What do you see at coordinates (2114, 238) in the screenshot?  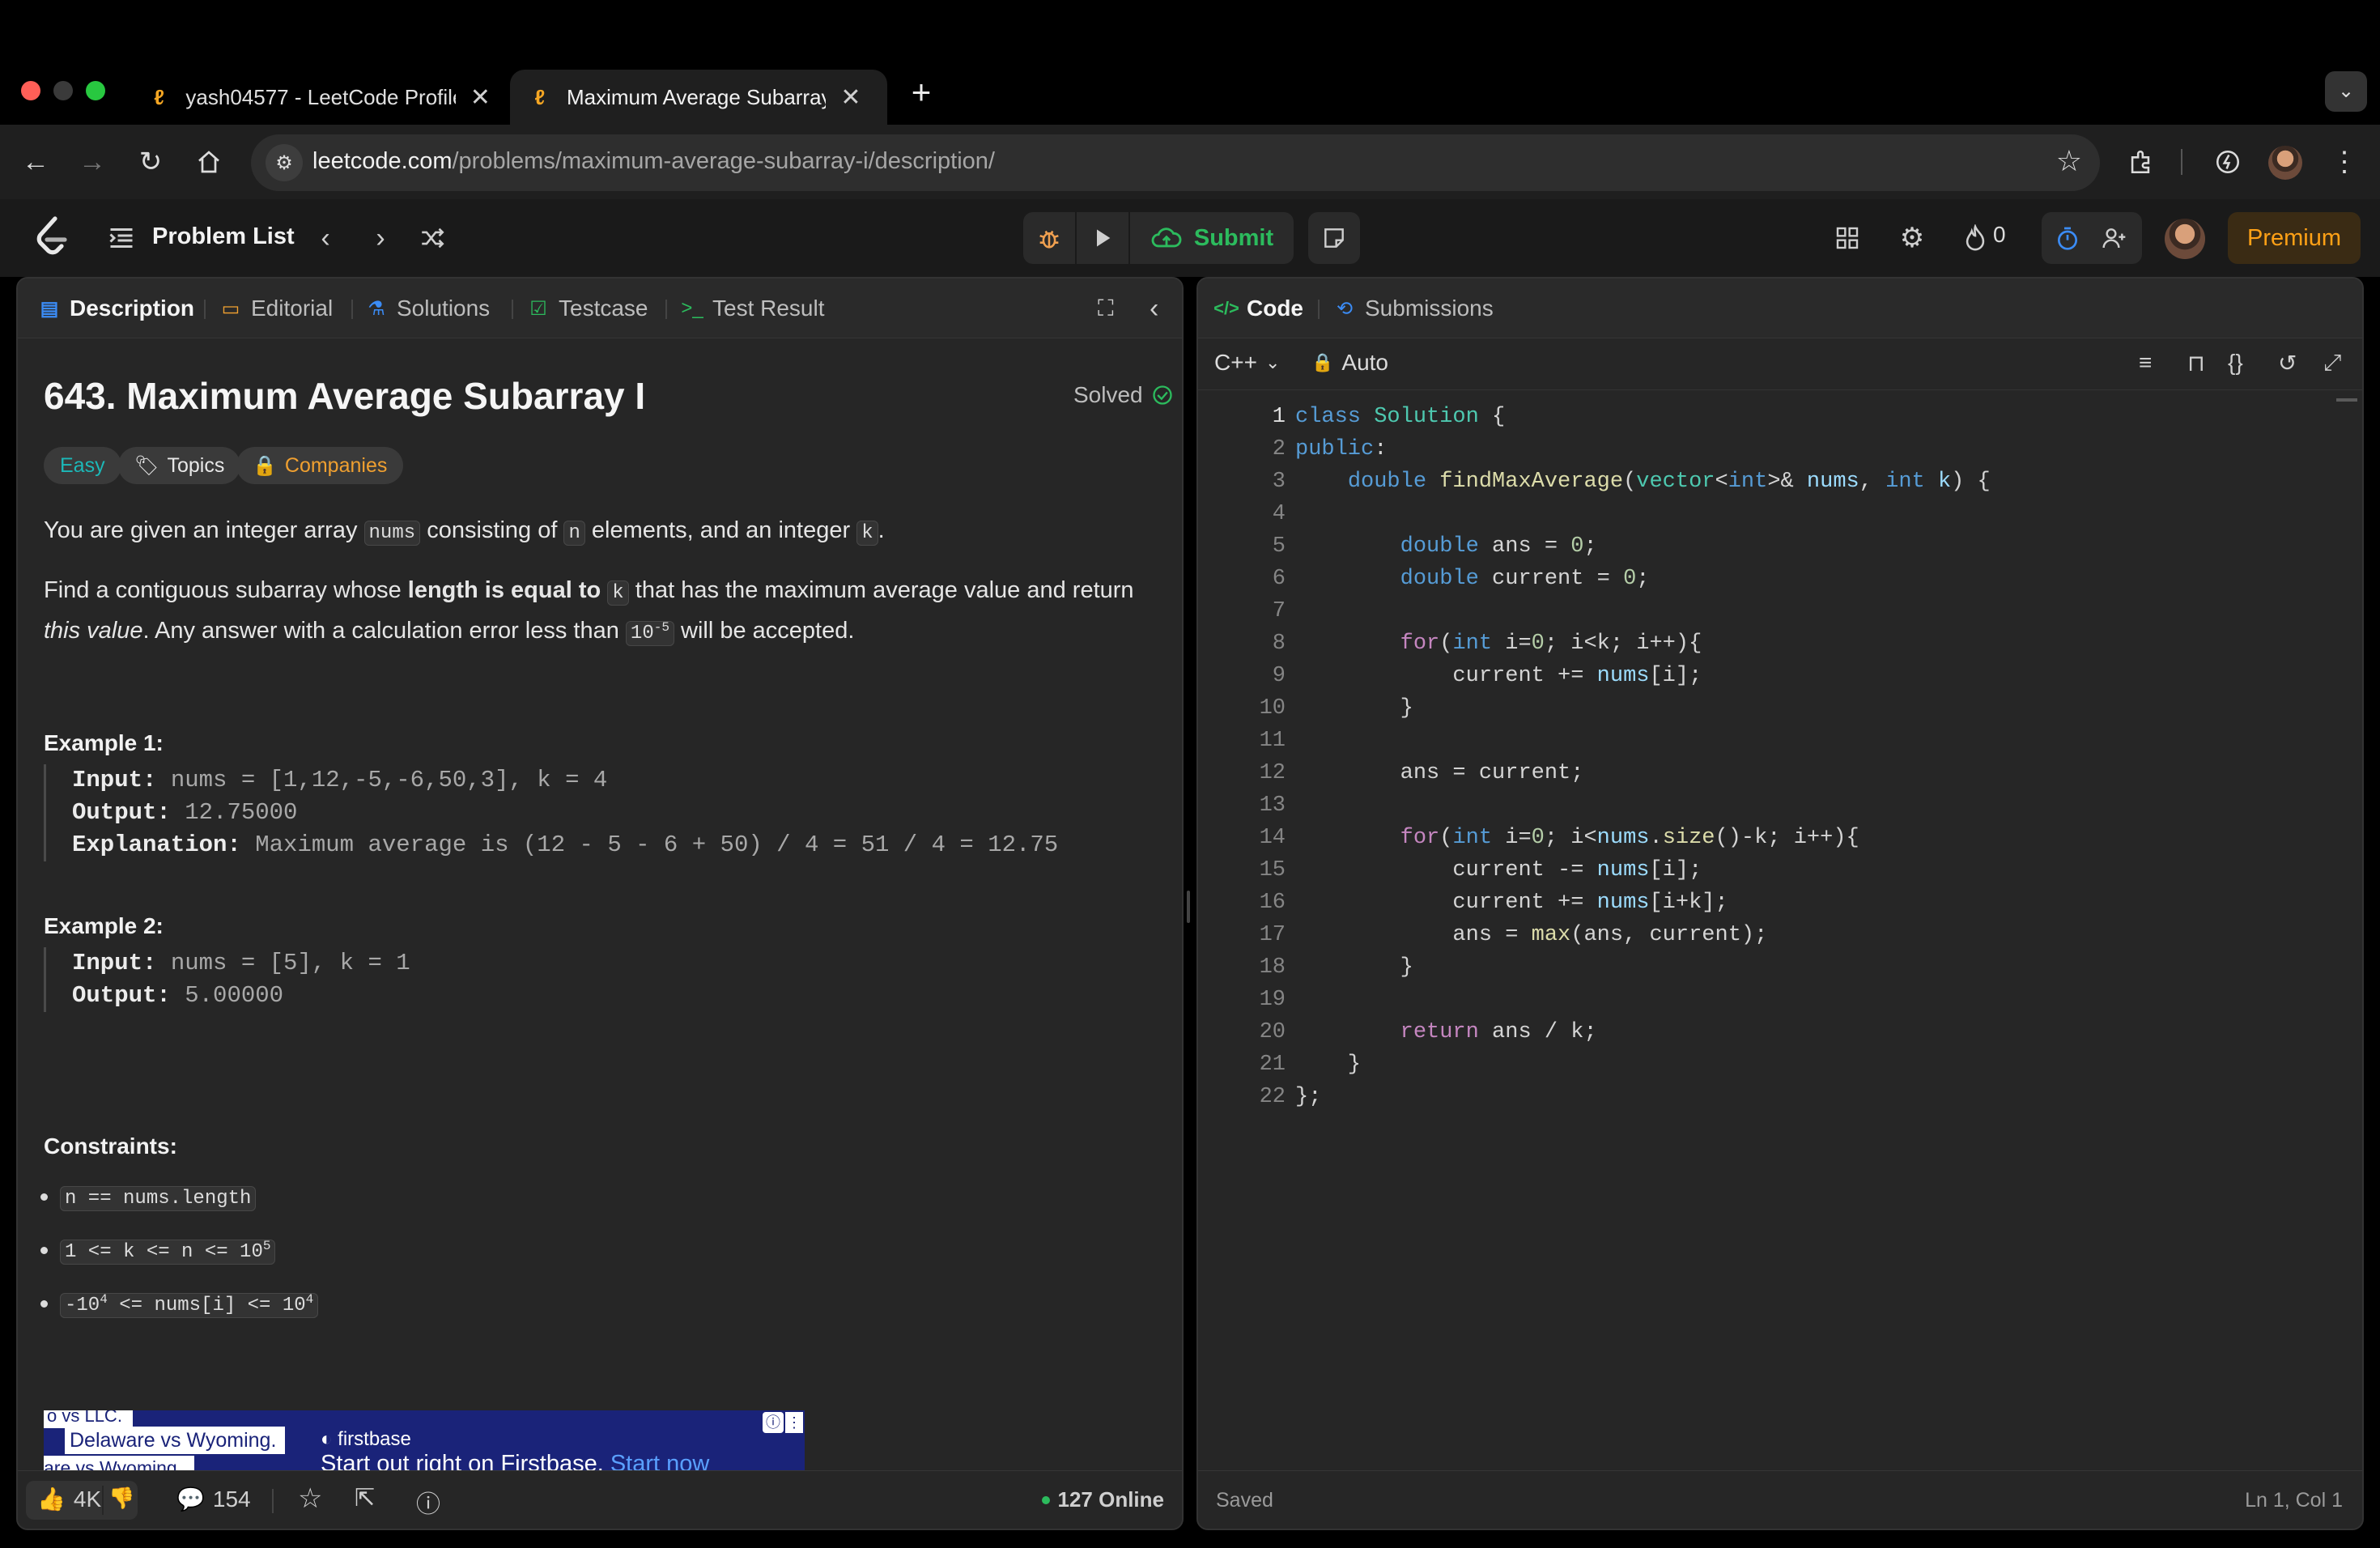 I see `add-friend-icon` at bounding box center [2114, 238].